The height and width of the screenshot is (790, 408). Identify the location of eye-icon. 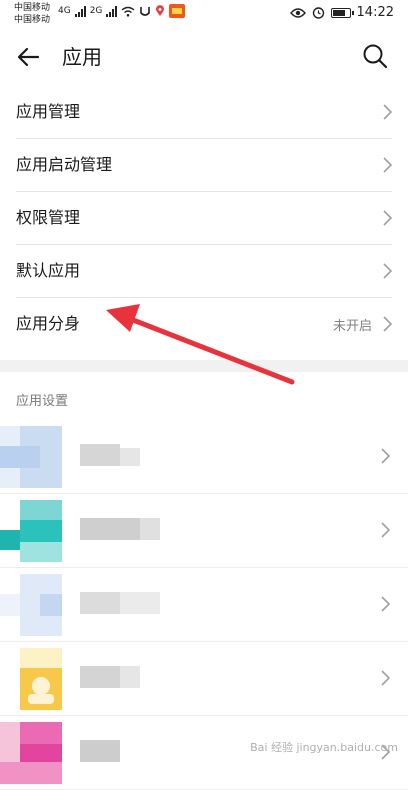
(297, 12).